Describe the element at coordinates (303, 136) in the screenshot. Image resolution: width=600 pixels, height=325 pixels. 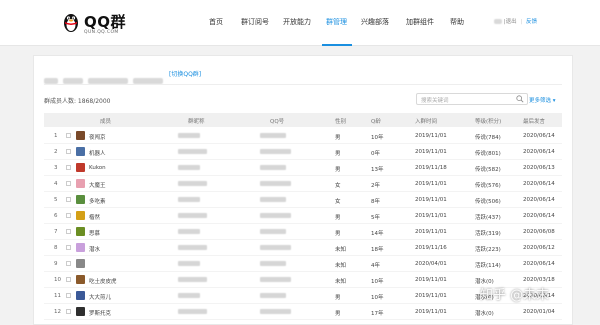
I see `table-row: 1 夜闯京 男 10年 2019/11/01 传说(784) 2020/06/14` at that location.